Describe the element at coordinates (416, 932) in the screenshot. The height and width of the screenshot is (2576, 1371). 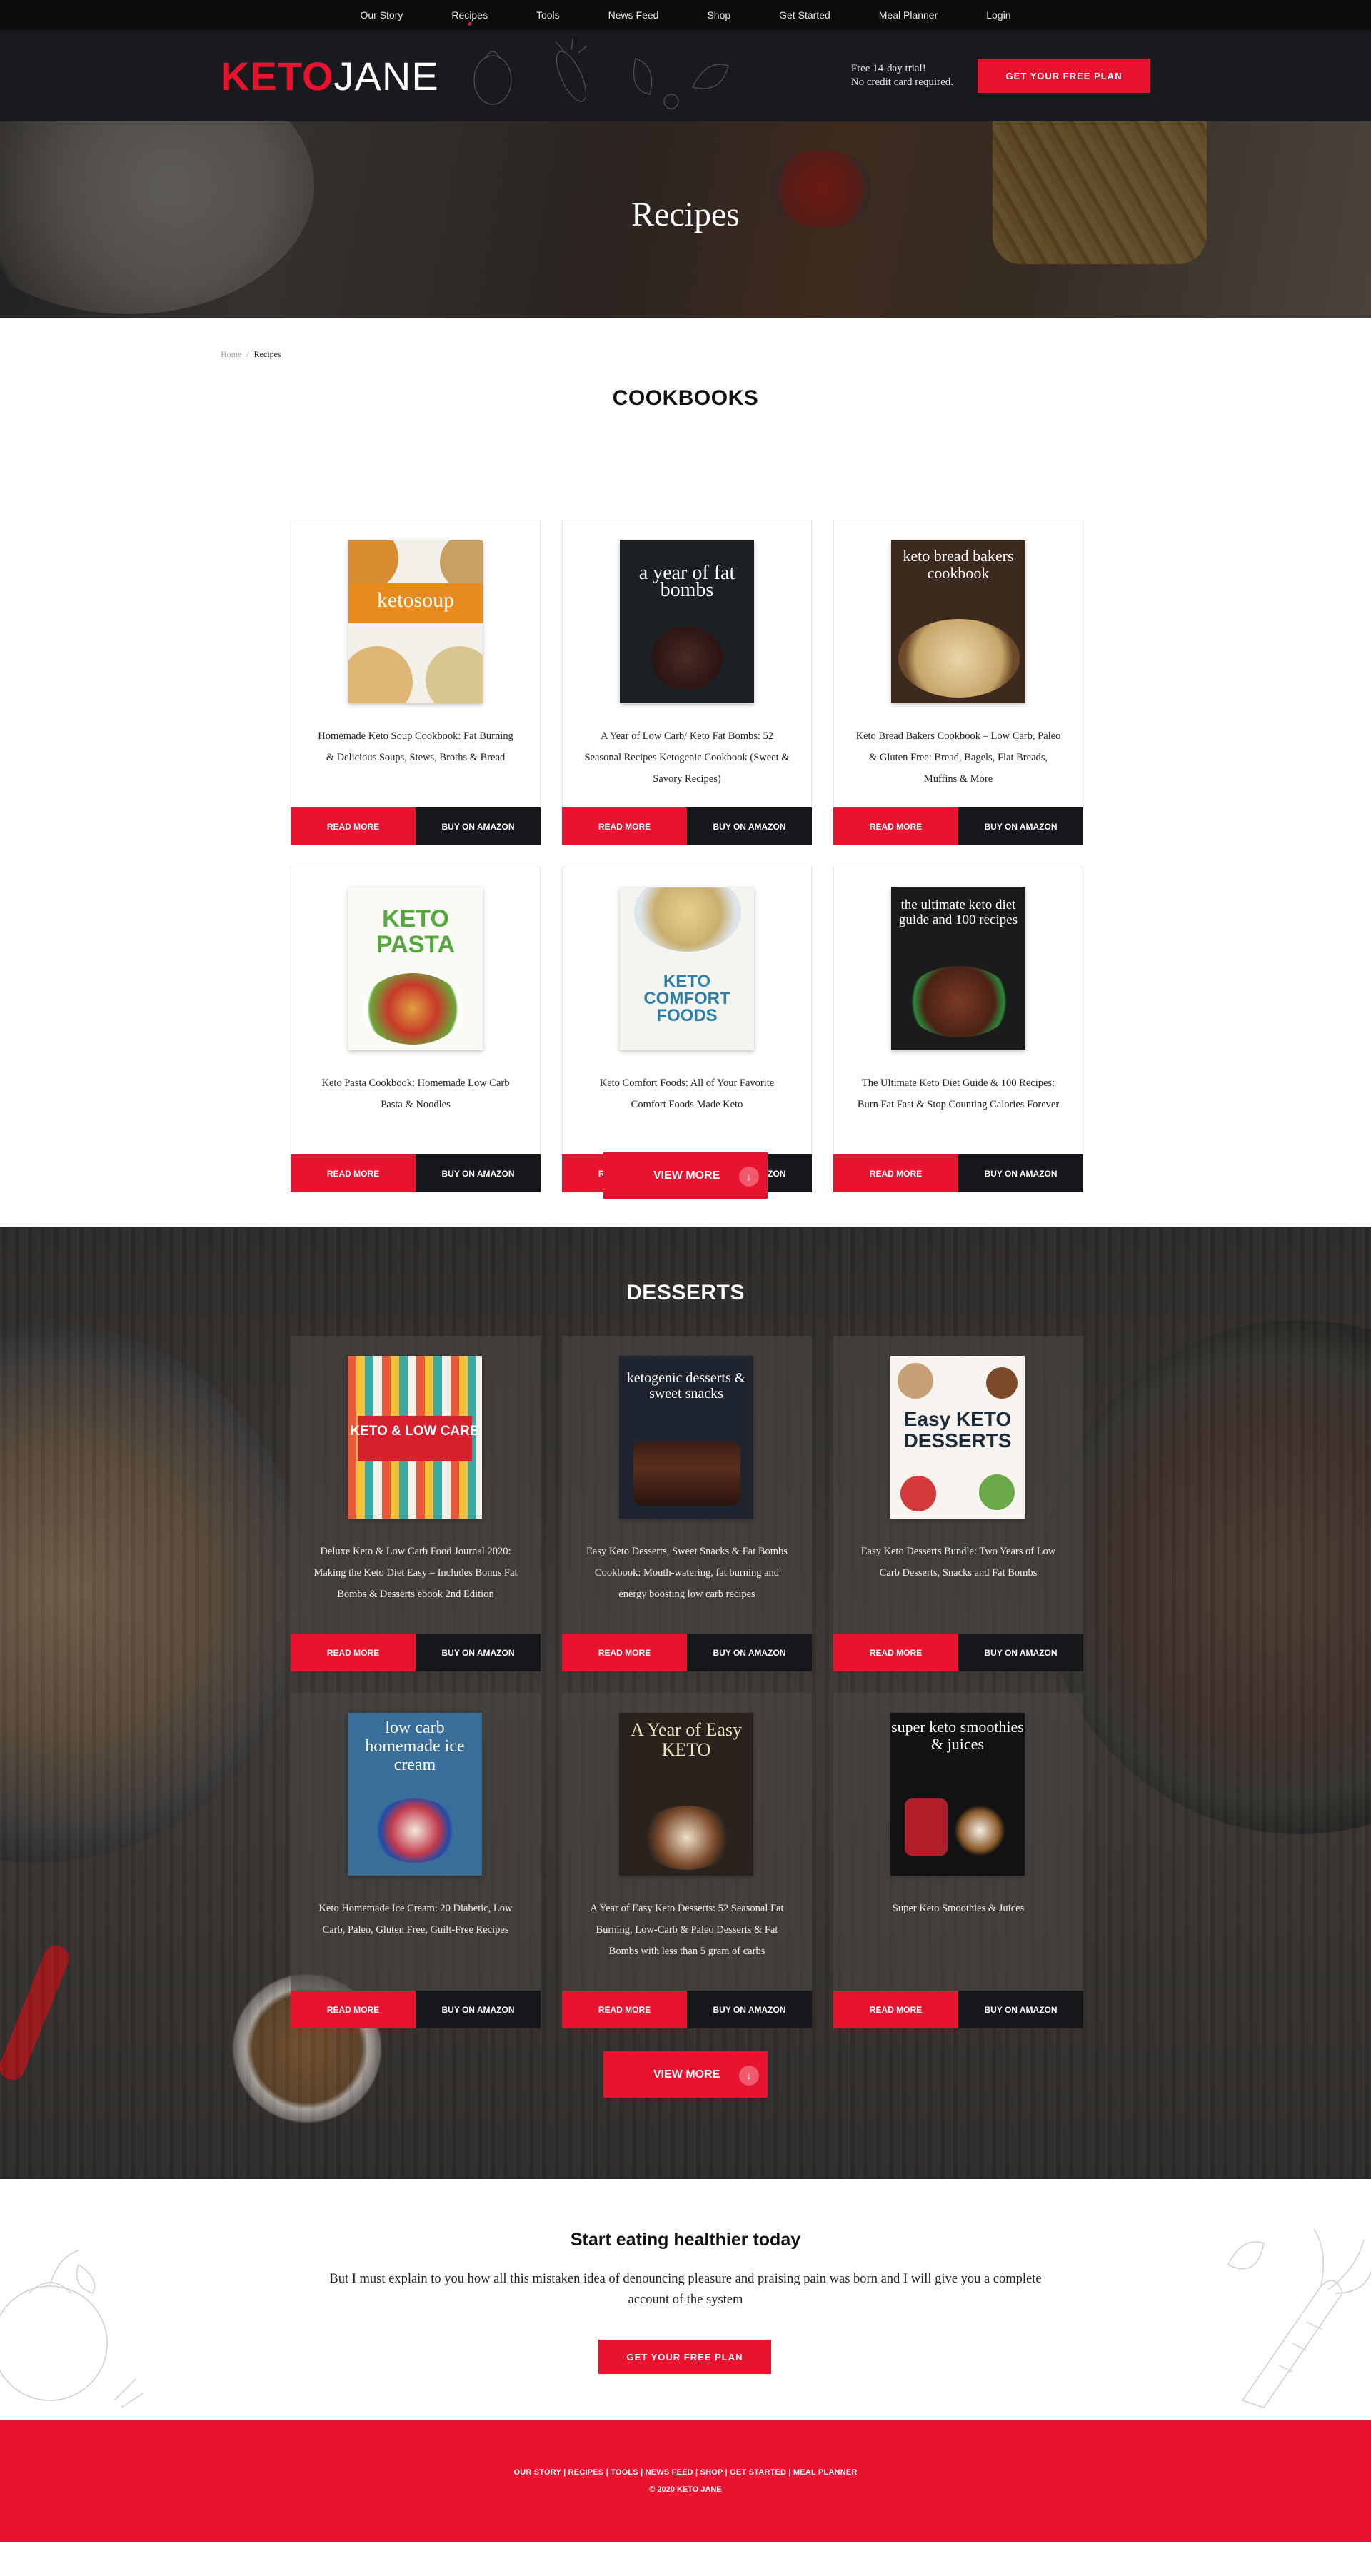
I see `cover-text: KETO PASTA` at that location.